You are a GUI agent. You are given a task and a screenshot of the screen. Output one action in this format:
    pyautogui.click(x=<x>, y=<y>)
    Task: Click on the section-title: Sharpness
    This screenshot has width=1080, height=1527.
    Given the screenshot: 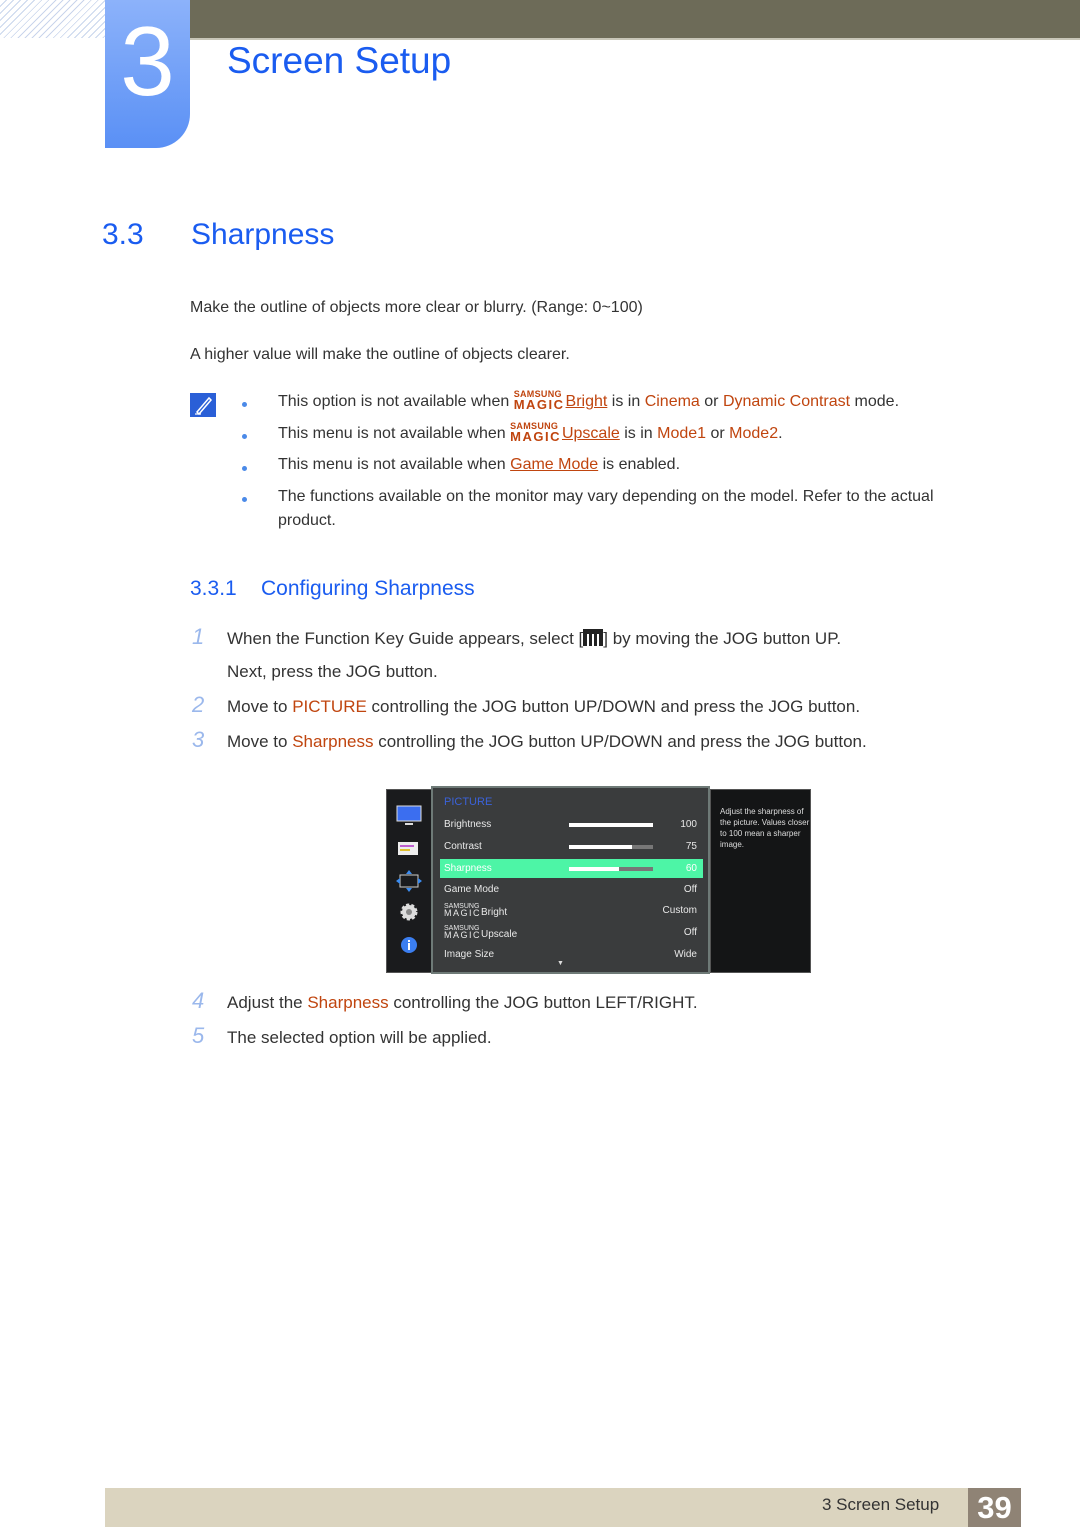 What is the action you would take?
    pyautogui.click(x=263, y=234)
    